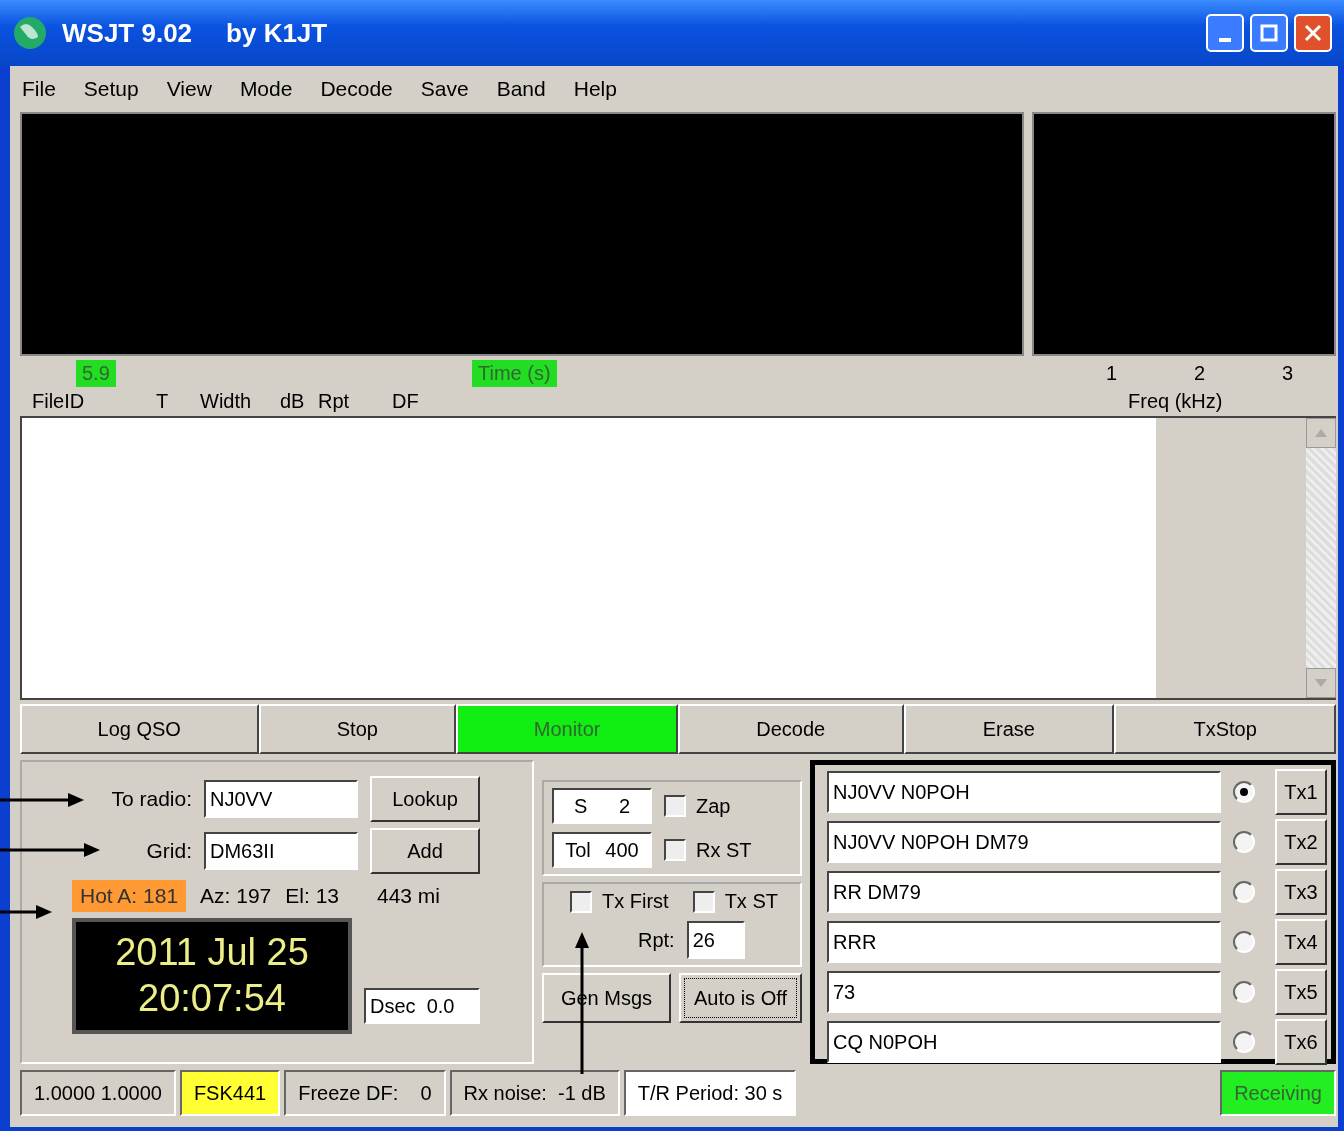 This screenshot has height=1131, width=1344. I want to click on message-field: NJ0VV N0POH DM79, so click(1024, 842).